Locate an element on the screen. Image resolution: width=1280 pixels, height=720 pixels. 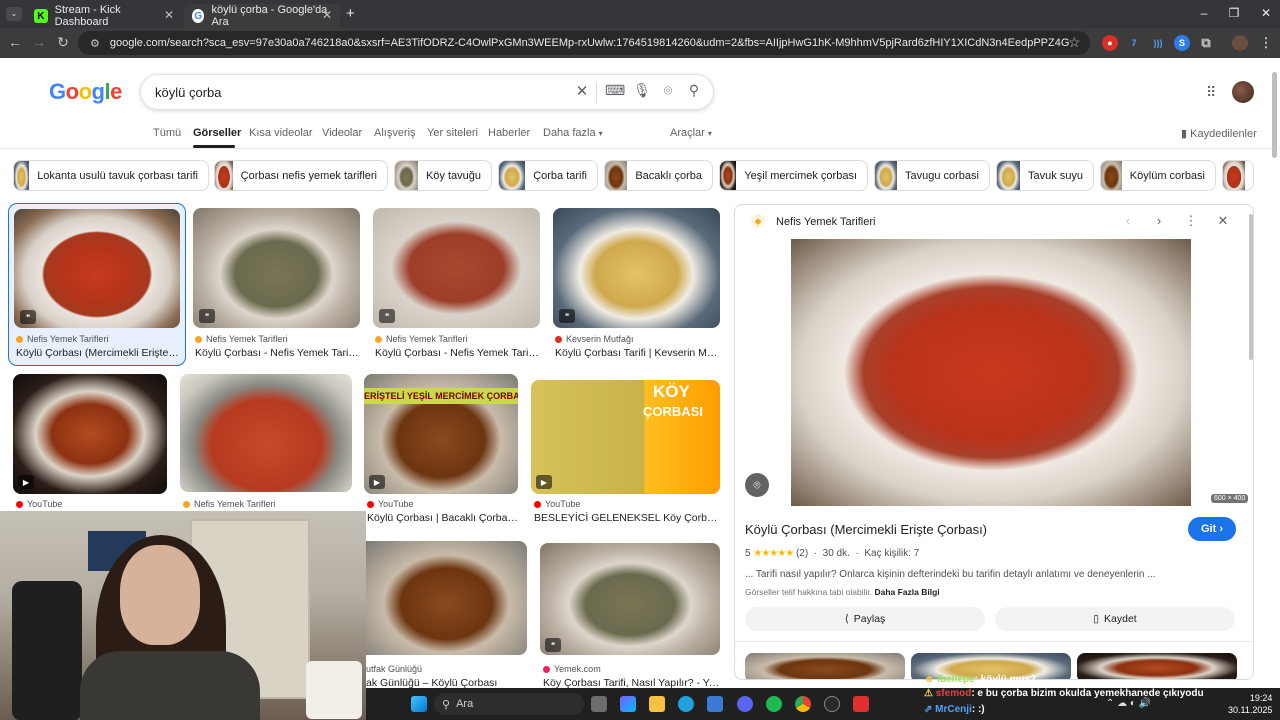
panel-source: Nefis Yemek Tarifleri is located at coordinates (825, 222).